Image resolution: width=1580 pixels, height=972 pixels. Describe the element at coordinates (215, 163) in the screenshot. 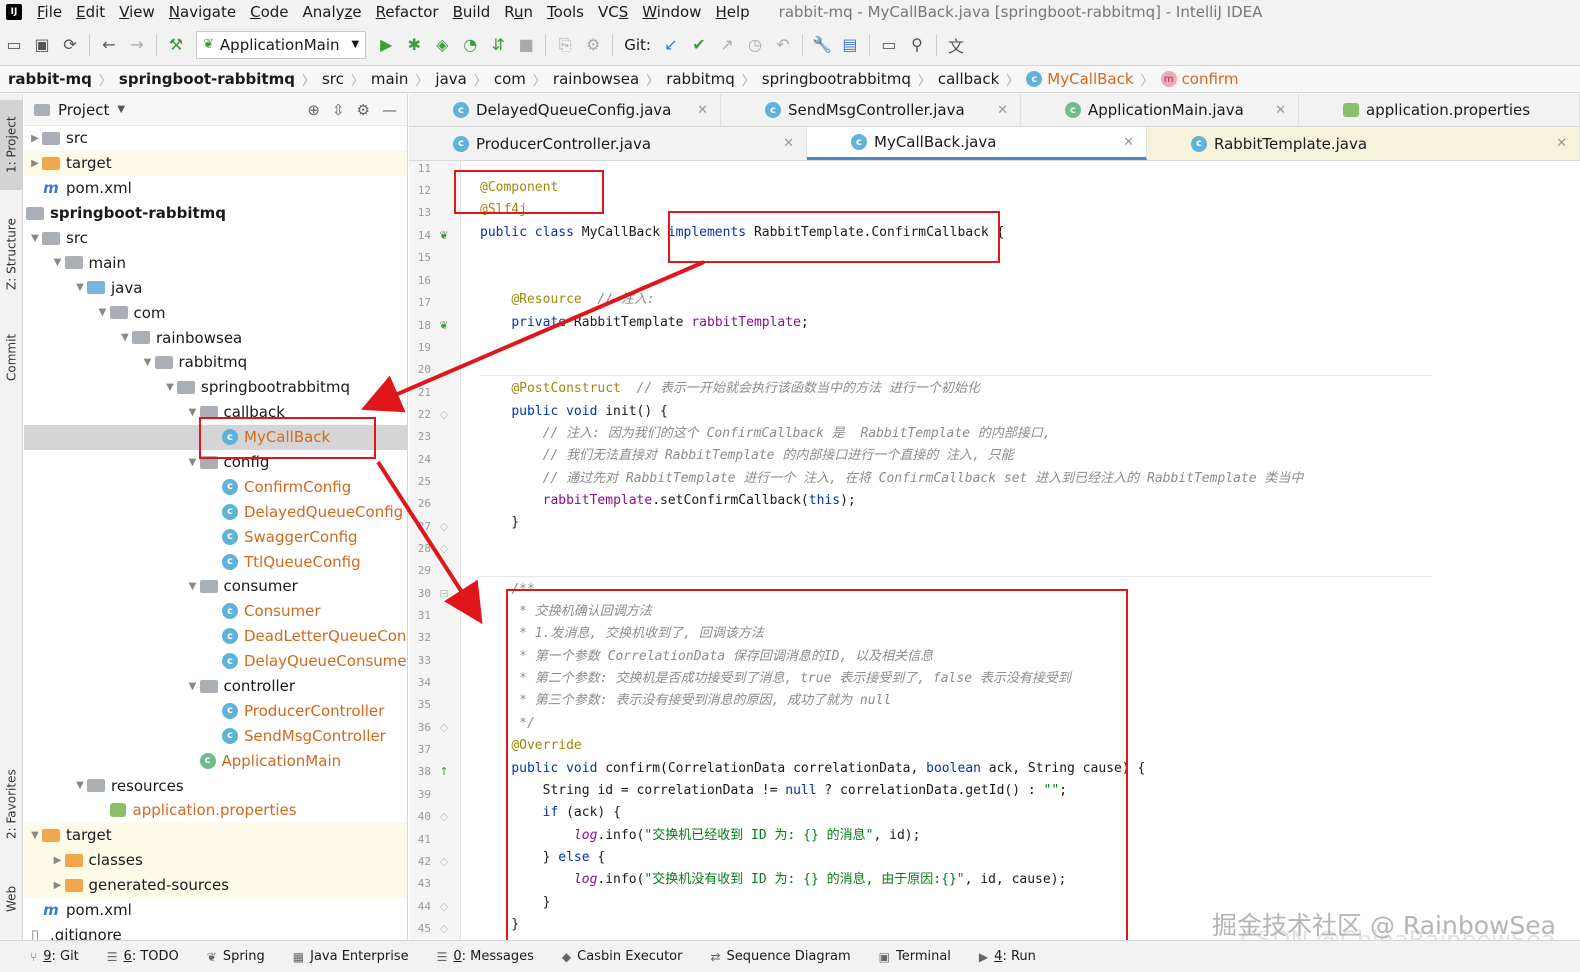

I see `tree-item: ▶ target` at that location.